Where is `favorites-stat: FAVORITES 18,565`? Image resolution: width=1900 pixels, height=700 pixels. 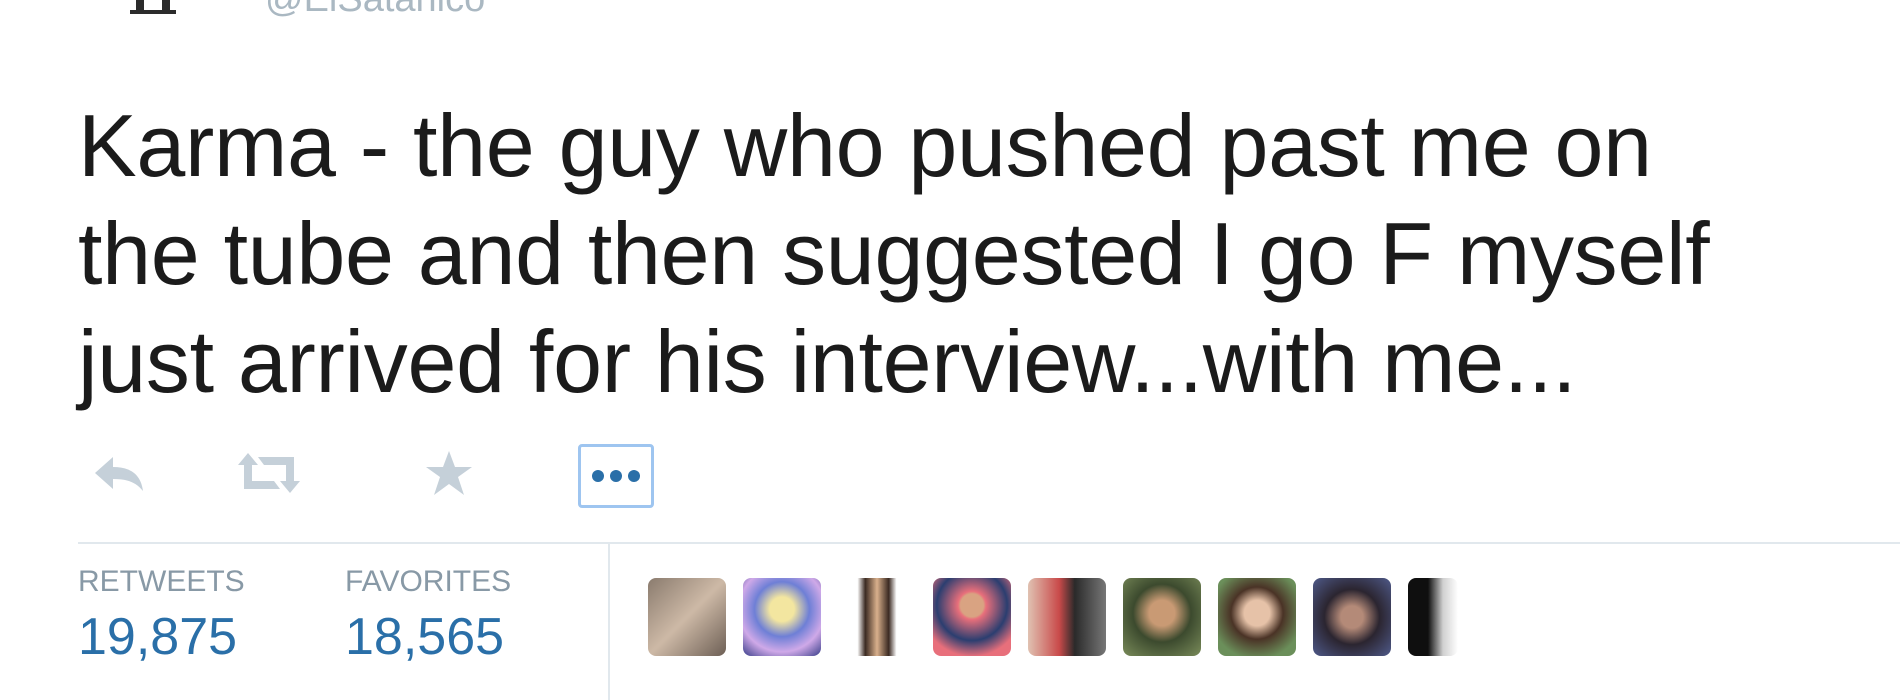
favorites-stat: FAVORITES 18,565 is located at coordinates (428, 616).